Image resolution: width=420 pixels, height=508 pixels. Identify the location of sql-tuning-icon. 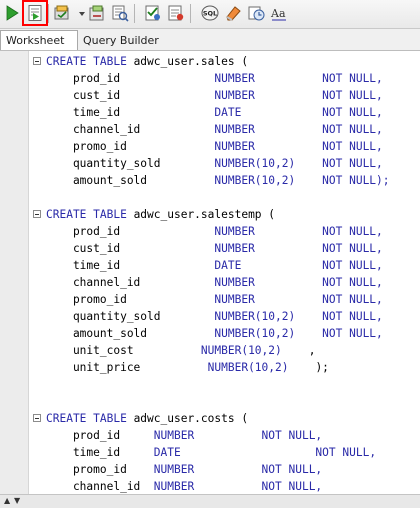
(176, 13).